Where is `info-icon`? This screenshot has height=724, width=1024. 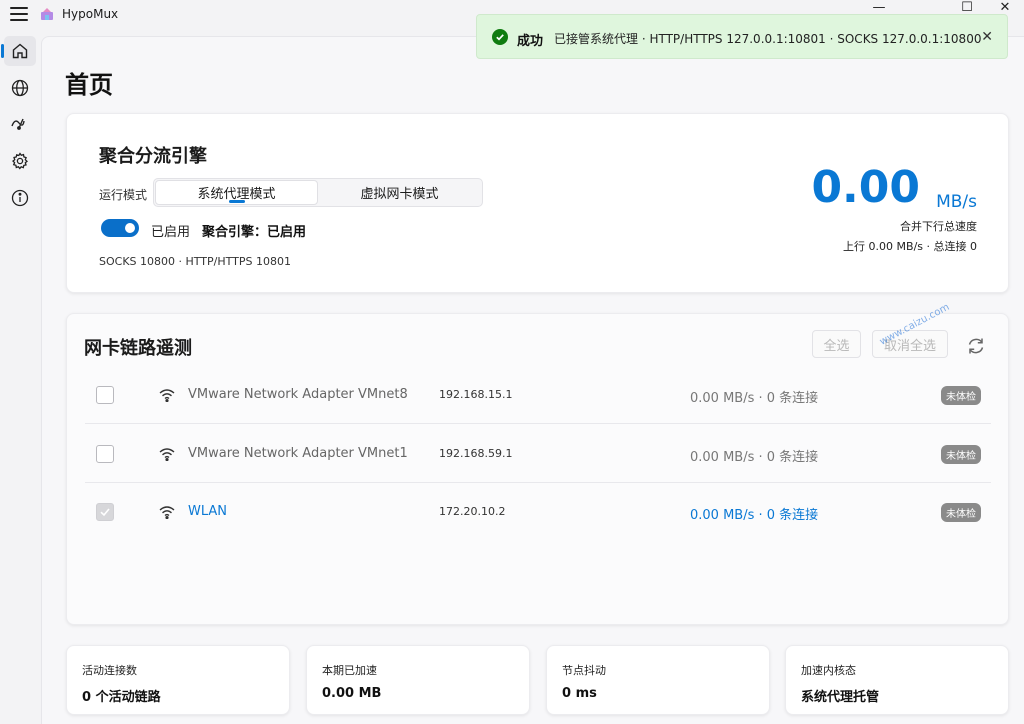 info-icon is located at coordinates (20, 198).